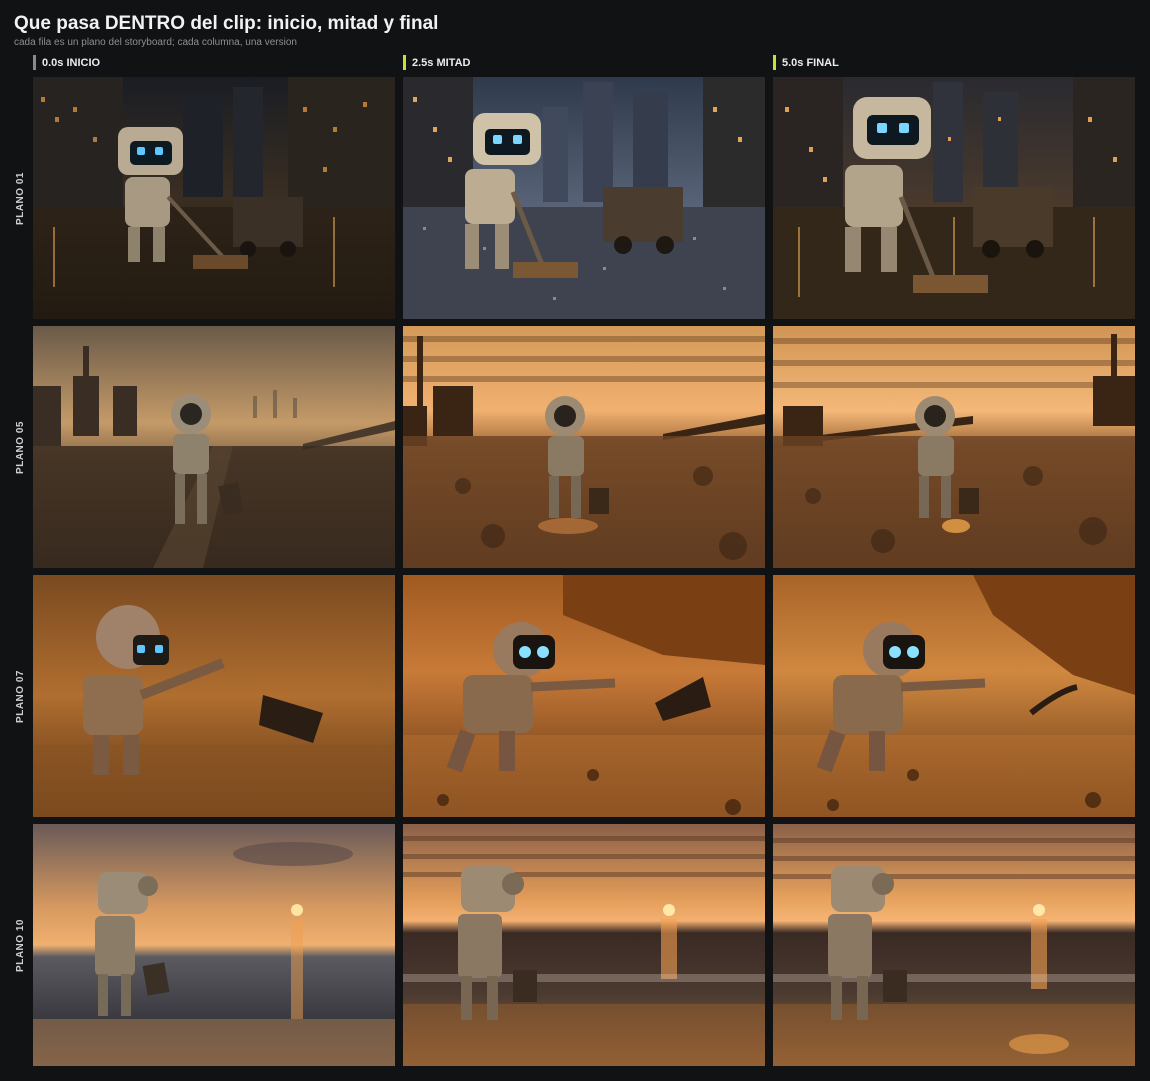 The height and width of the screenshot is (1081, 1150). Describe the element at coordinates (214, 696) in the screenshot. I see `frame-plano-07-inicio` at that location.